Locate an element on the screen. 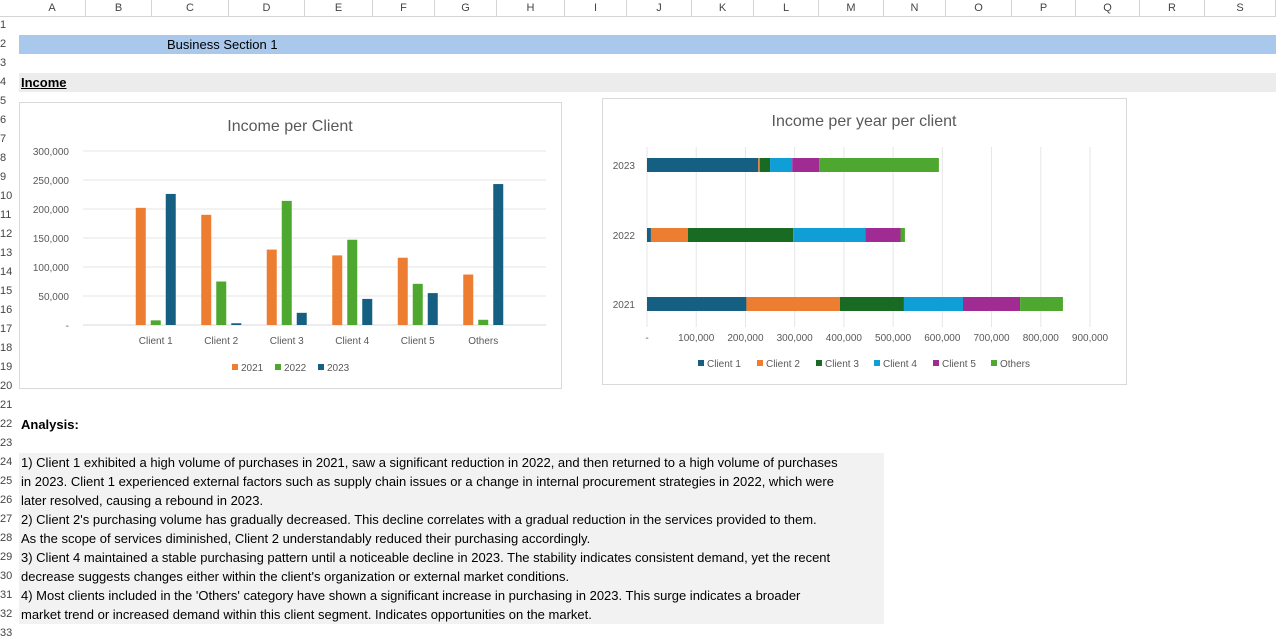  row-header-26: 26 is located at coordinates (7, 500).